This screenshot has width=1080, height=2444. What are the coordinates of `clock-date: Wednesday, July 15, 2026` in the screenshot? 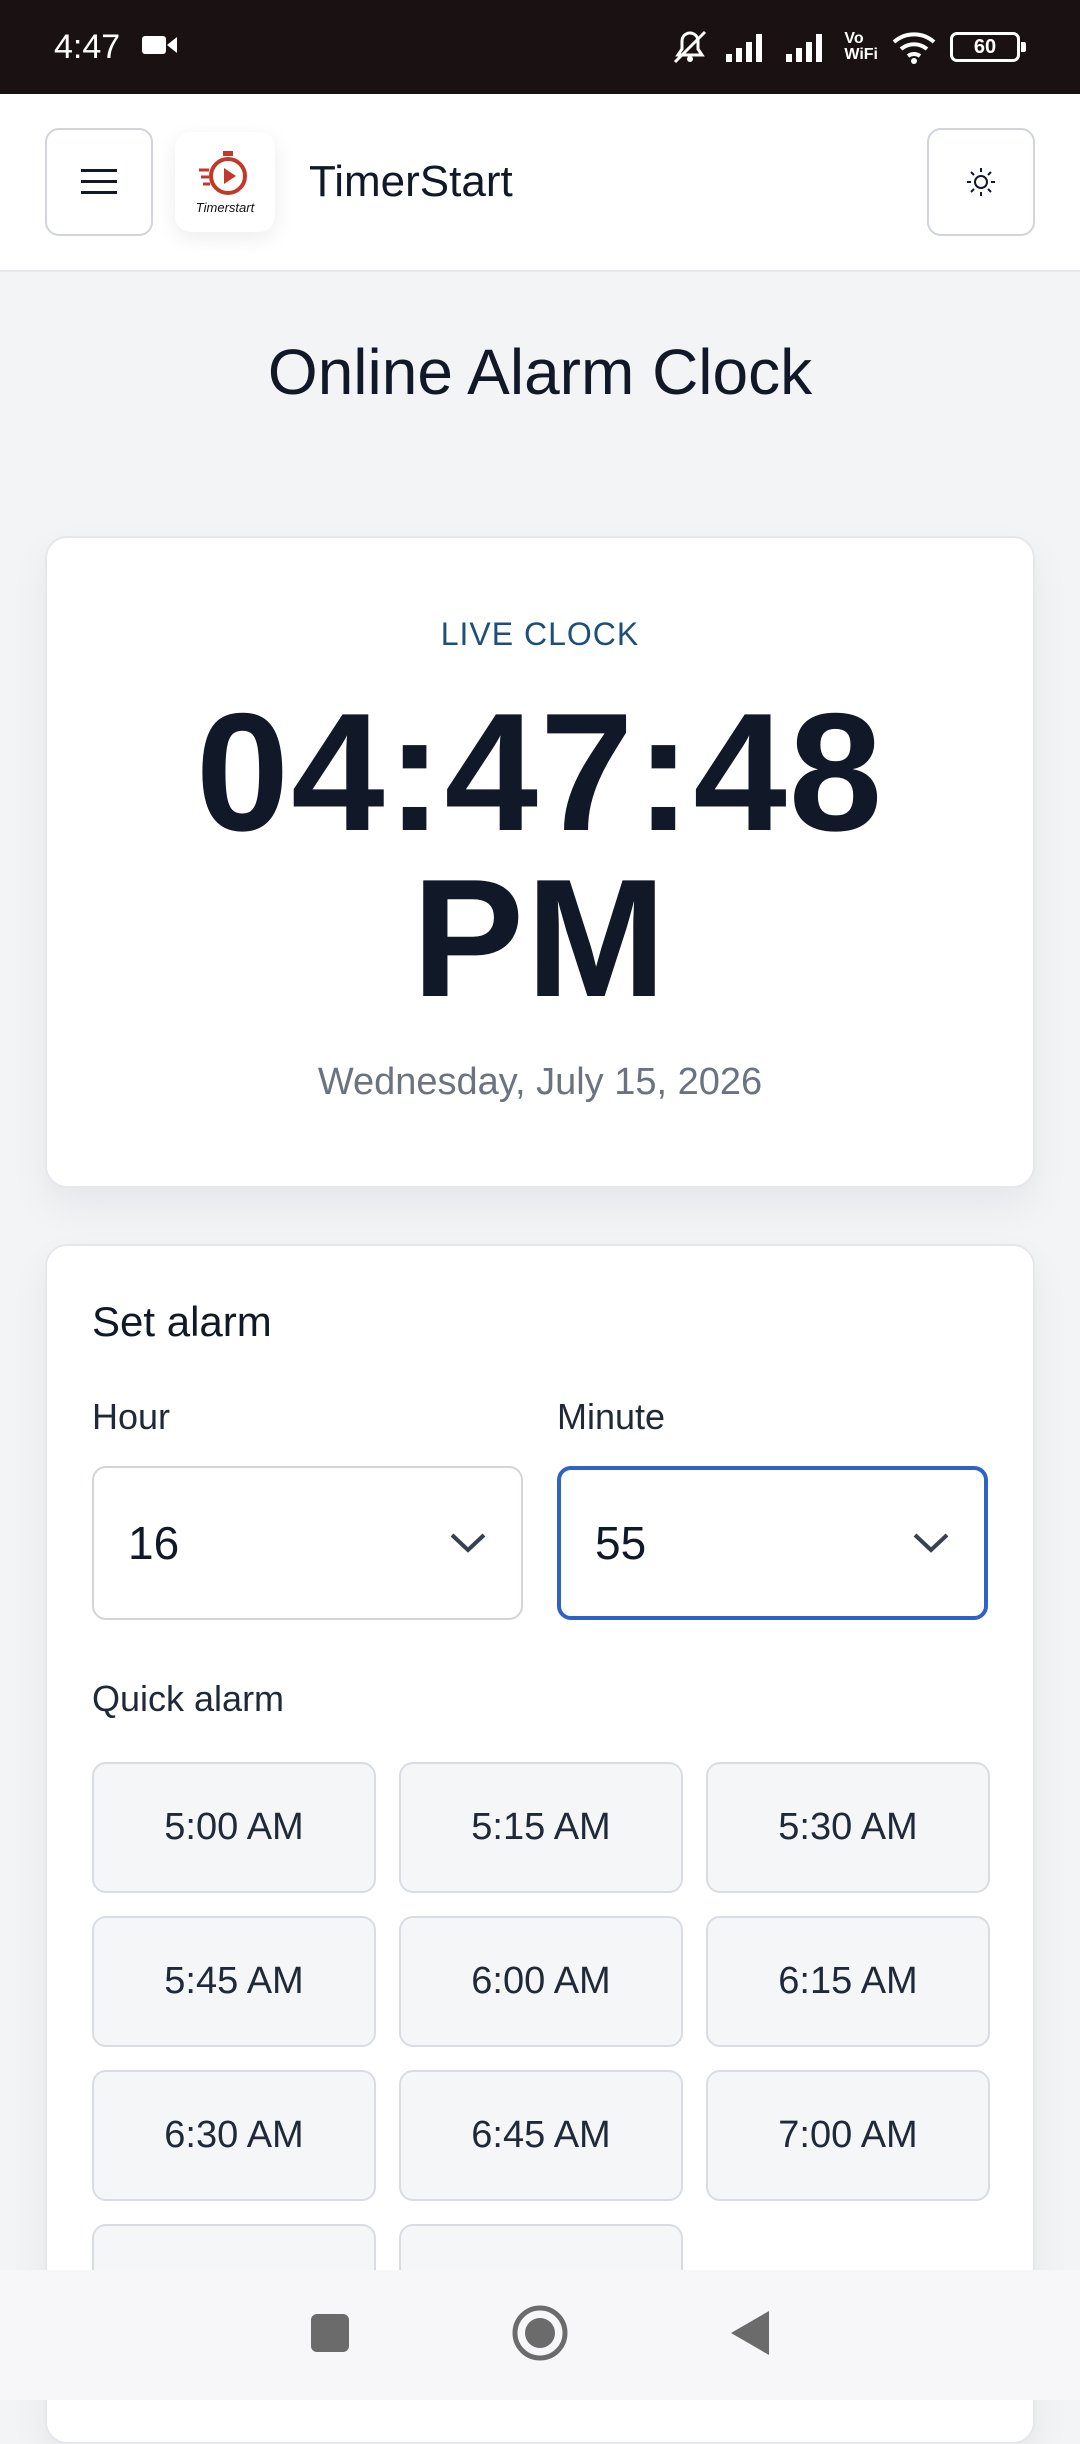 It's located at (540, 1082).